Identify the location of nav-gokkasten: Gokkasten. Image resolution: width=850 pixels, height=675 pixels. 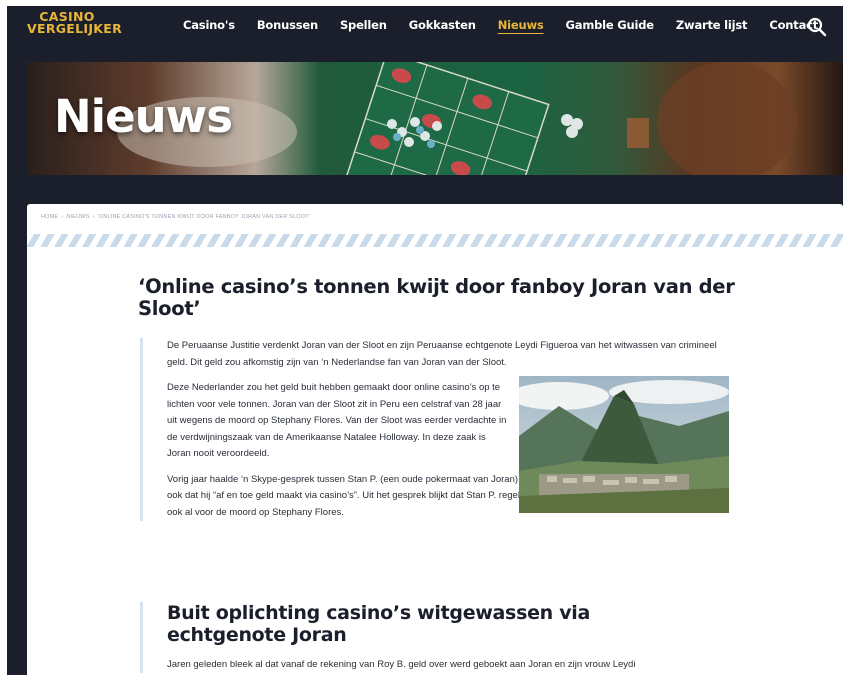
(442, 25).